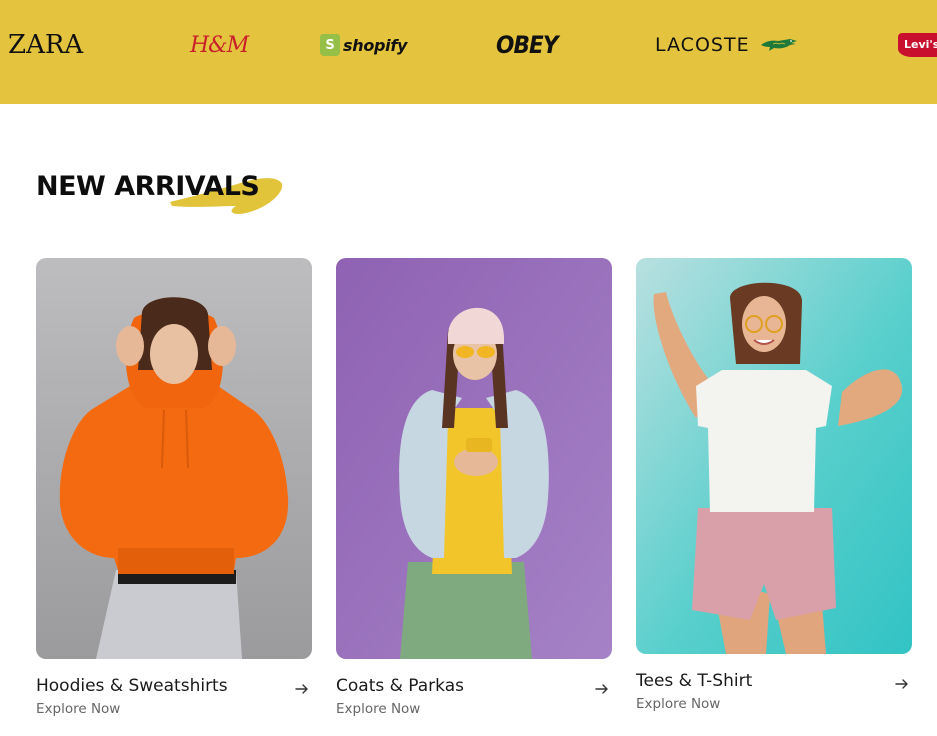 Image resolution: width=937 pixels, height=736 pixels. What do you see at coordinates (45, 45) in the screenshot?
I see `brand-logo-zara: ZARA` at bounding box center [45, 45].